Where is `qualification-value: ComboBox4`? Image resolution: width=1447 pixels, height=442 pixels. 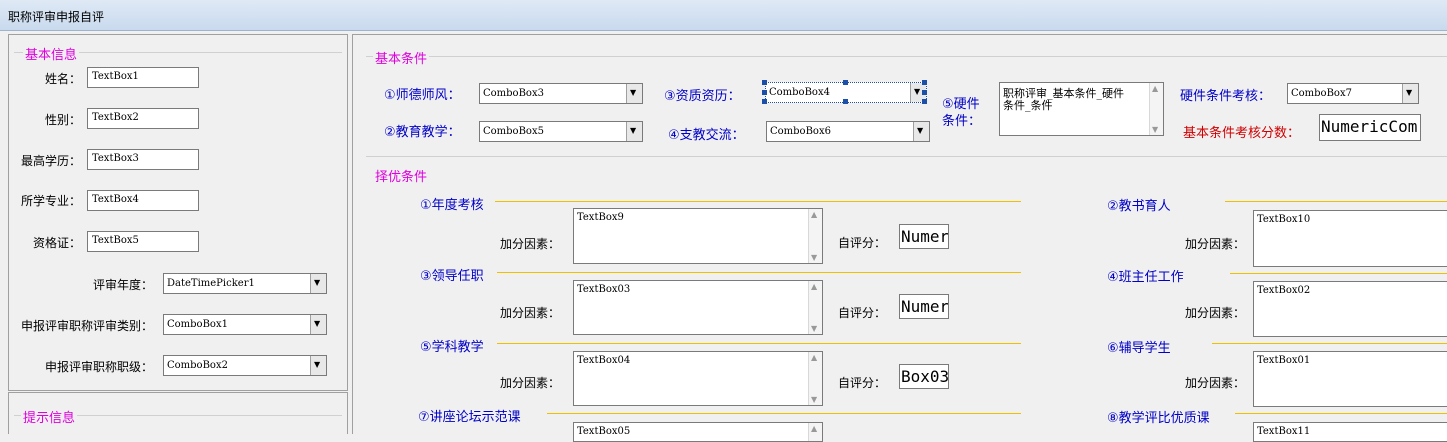
qualification-value: ComboBox4 is located at coordinates (799, 92).